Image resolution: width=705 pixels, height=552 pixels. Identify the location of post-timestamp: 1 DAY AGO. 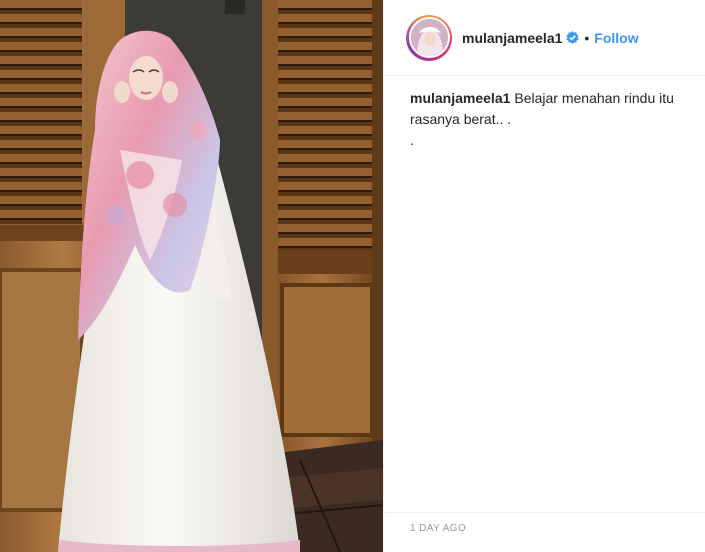
(438, 528).